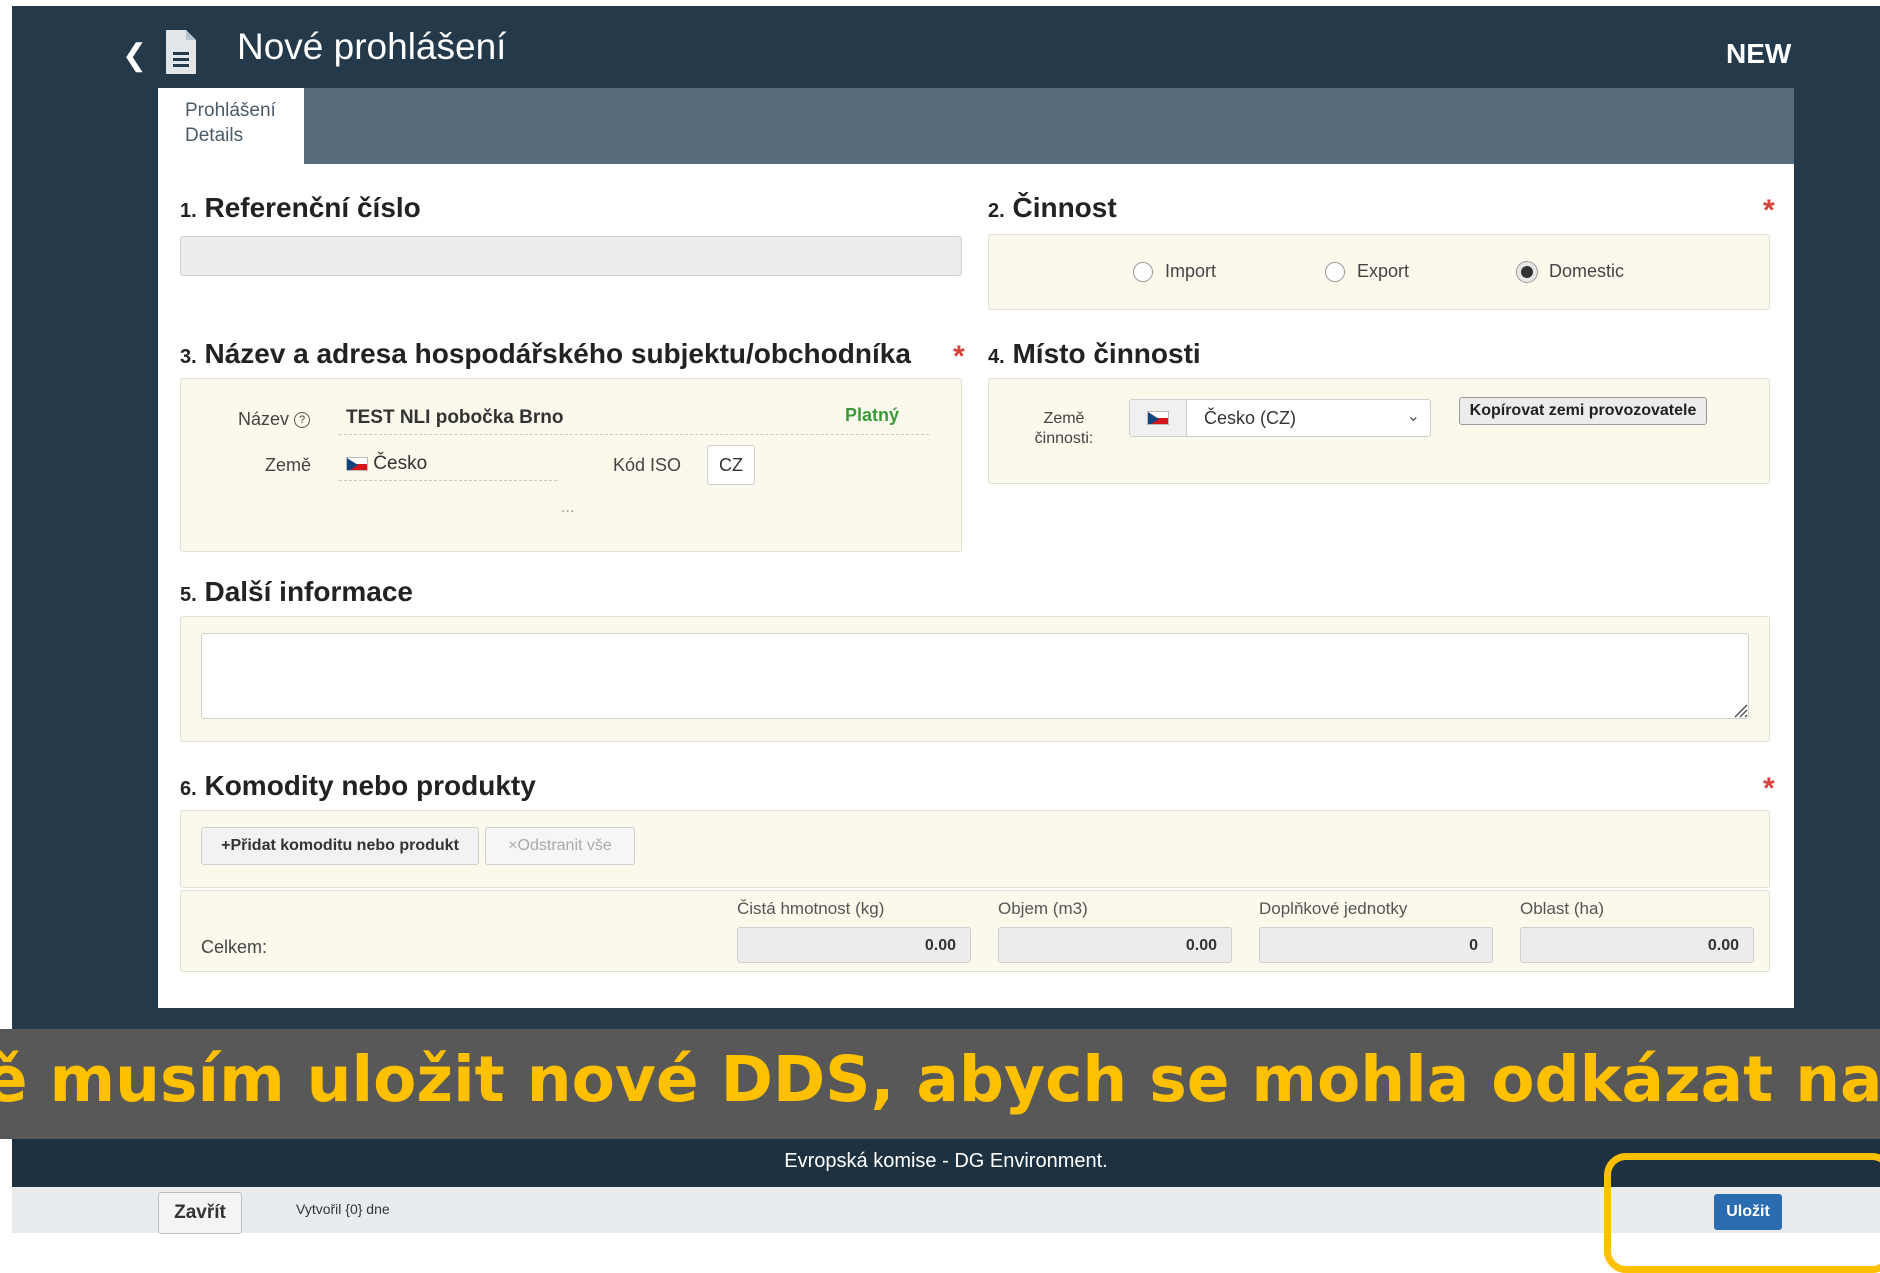  Describe the element at coordinates (1740, 710) in the screenshot. I see `resize-handle-icon` at that location.